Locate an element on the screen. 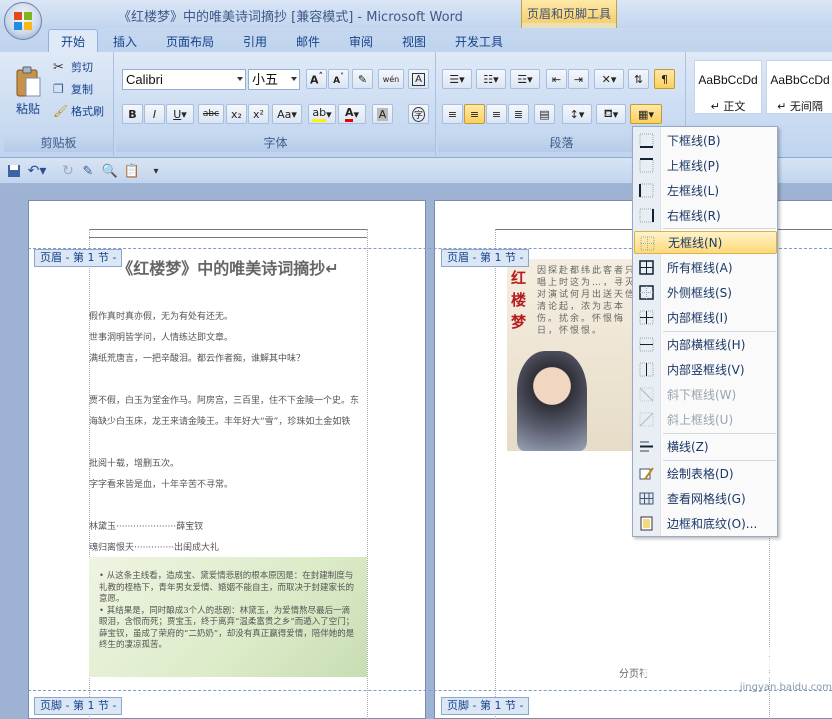 The width and height of the screenshot is (832, 719). menu-item-view-gridlines: 查看网格线(G) is located at coordinates (705, 498).